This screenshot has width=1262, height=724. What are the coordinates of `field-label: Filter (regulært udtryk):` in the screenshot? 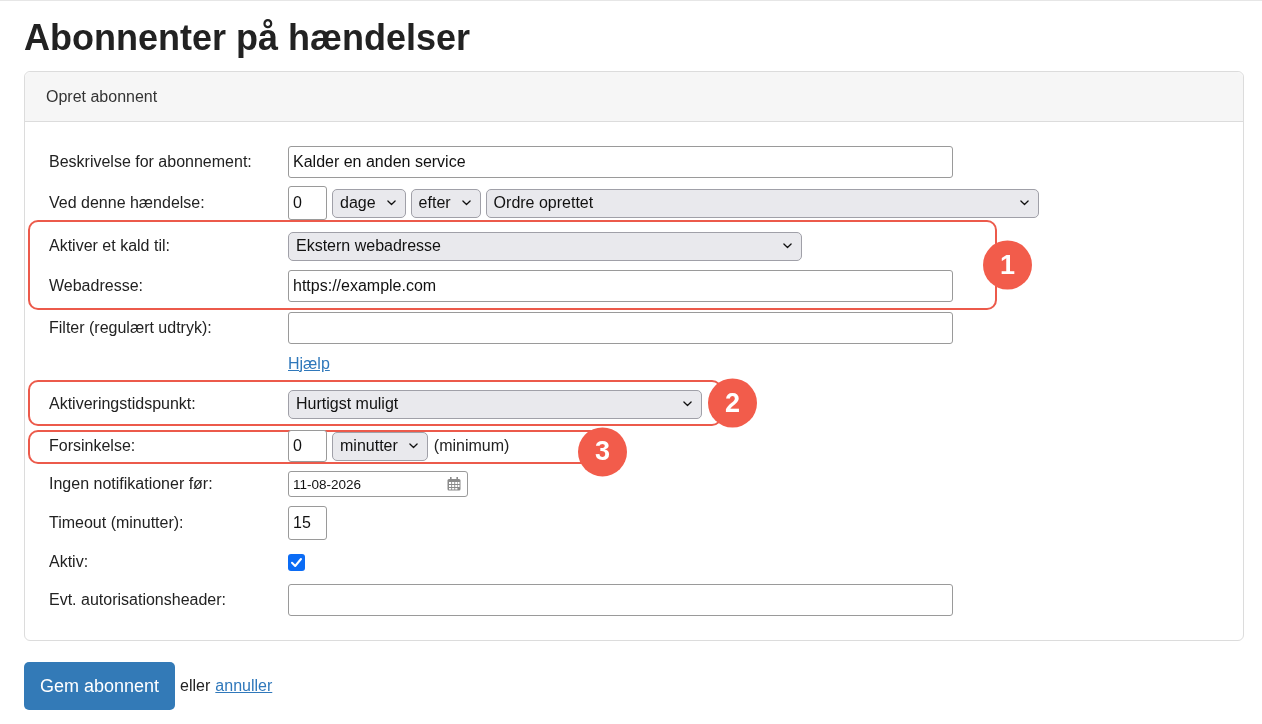 It's located at (131, 328).